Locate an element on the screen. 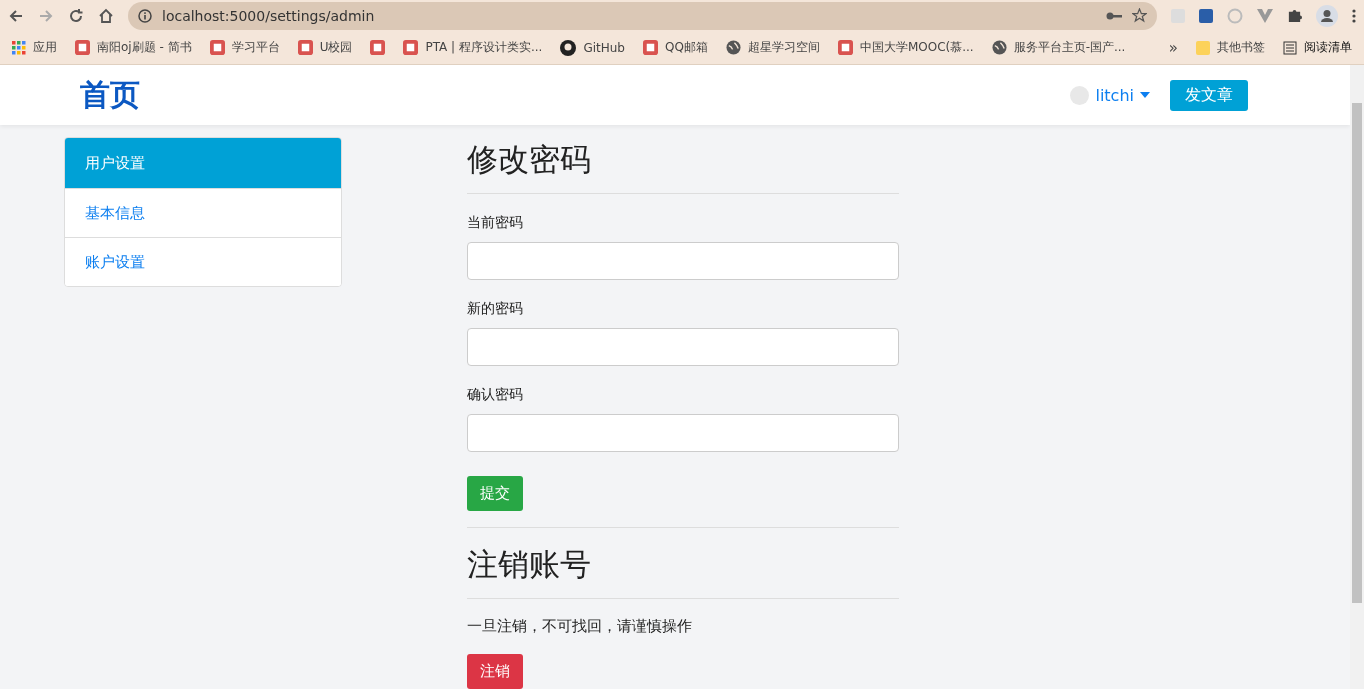 The height and width of the screenshot is (689, 1364). bookmark-link: GitHub is located at coordinates (604, 47).